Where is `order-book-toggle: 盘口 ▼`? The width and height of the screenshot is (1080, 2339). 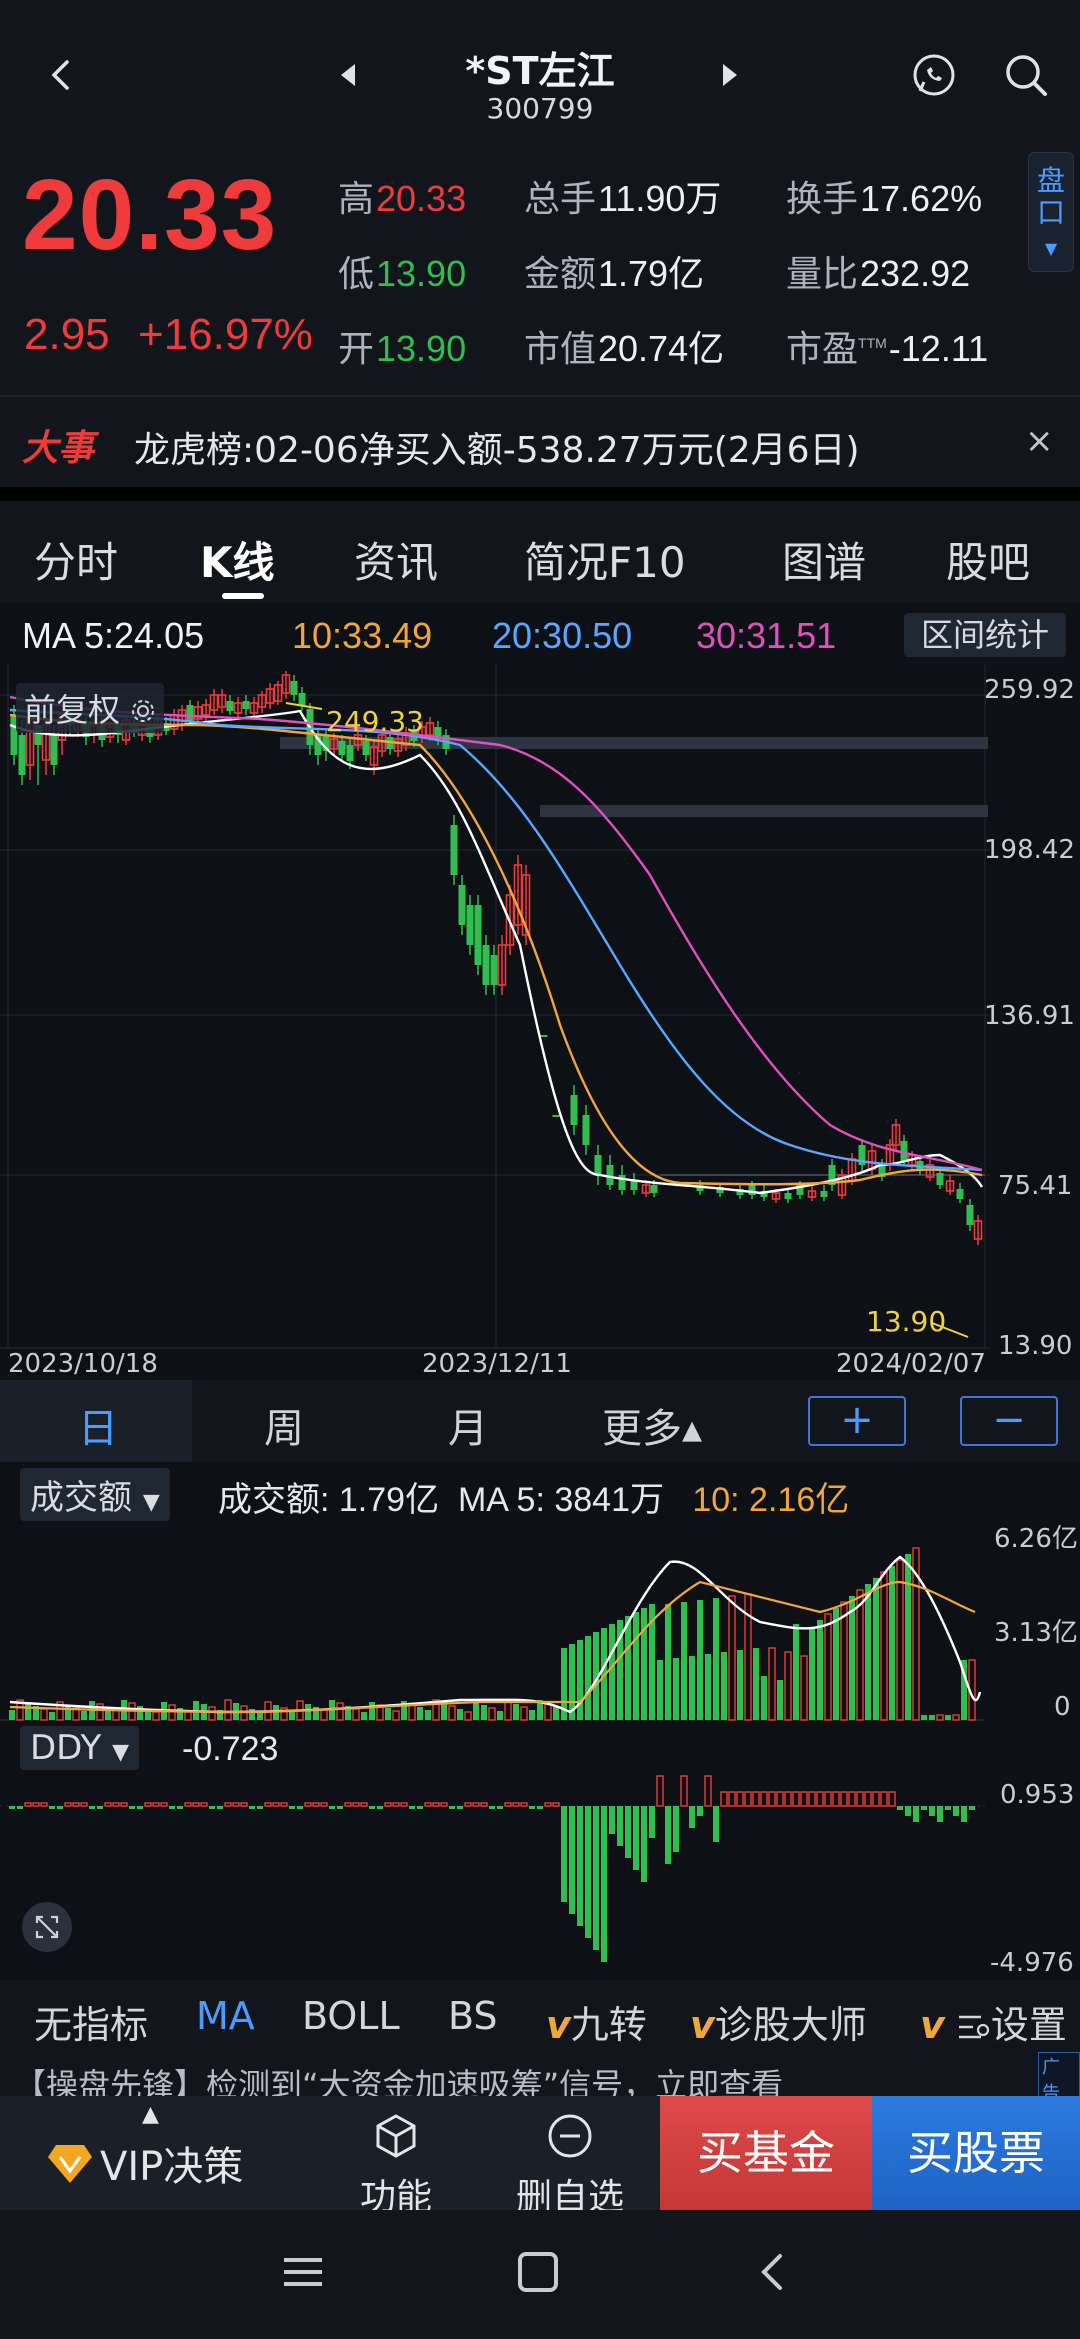 order-book-toggle: 盘口 ▼ is located at coordinates (1051, 212).